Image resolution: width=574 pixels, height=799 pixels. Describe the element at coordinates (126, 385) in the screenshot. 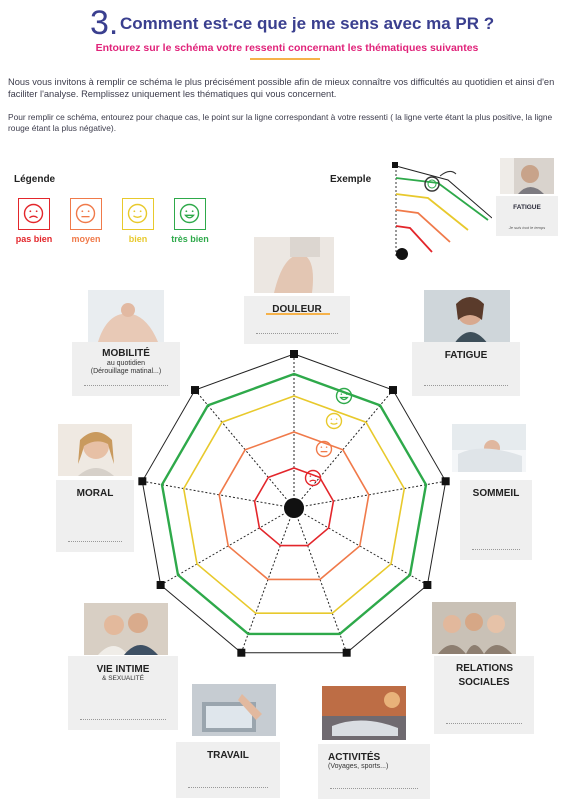

I see `mobilite-answer-line` at that location.